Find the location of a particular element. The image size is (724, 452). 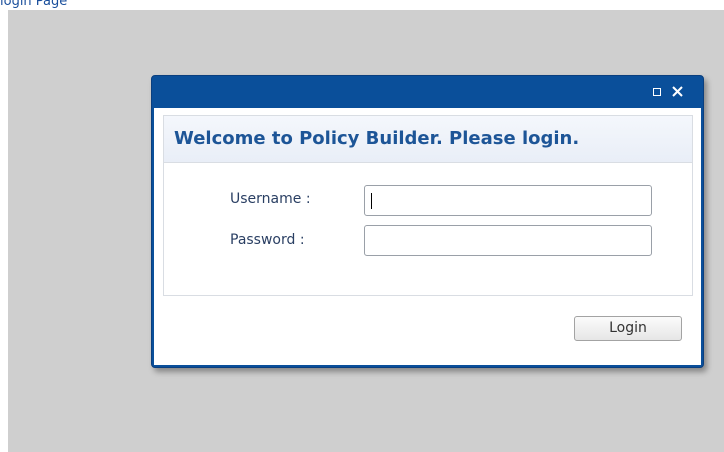

username-input is located at coordinates (508, 200).